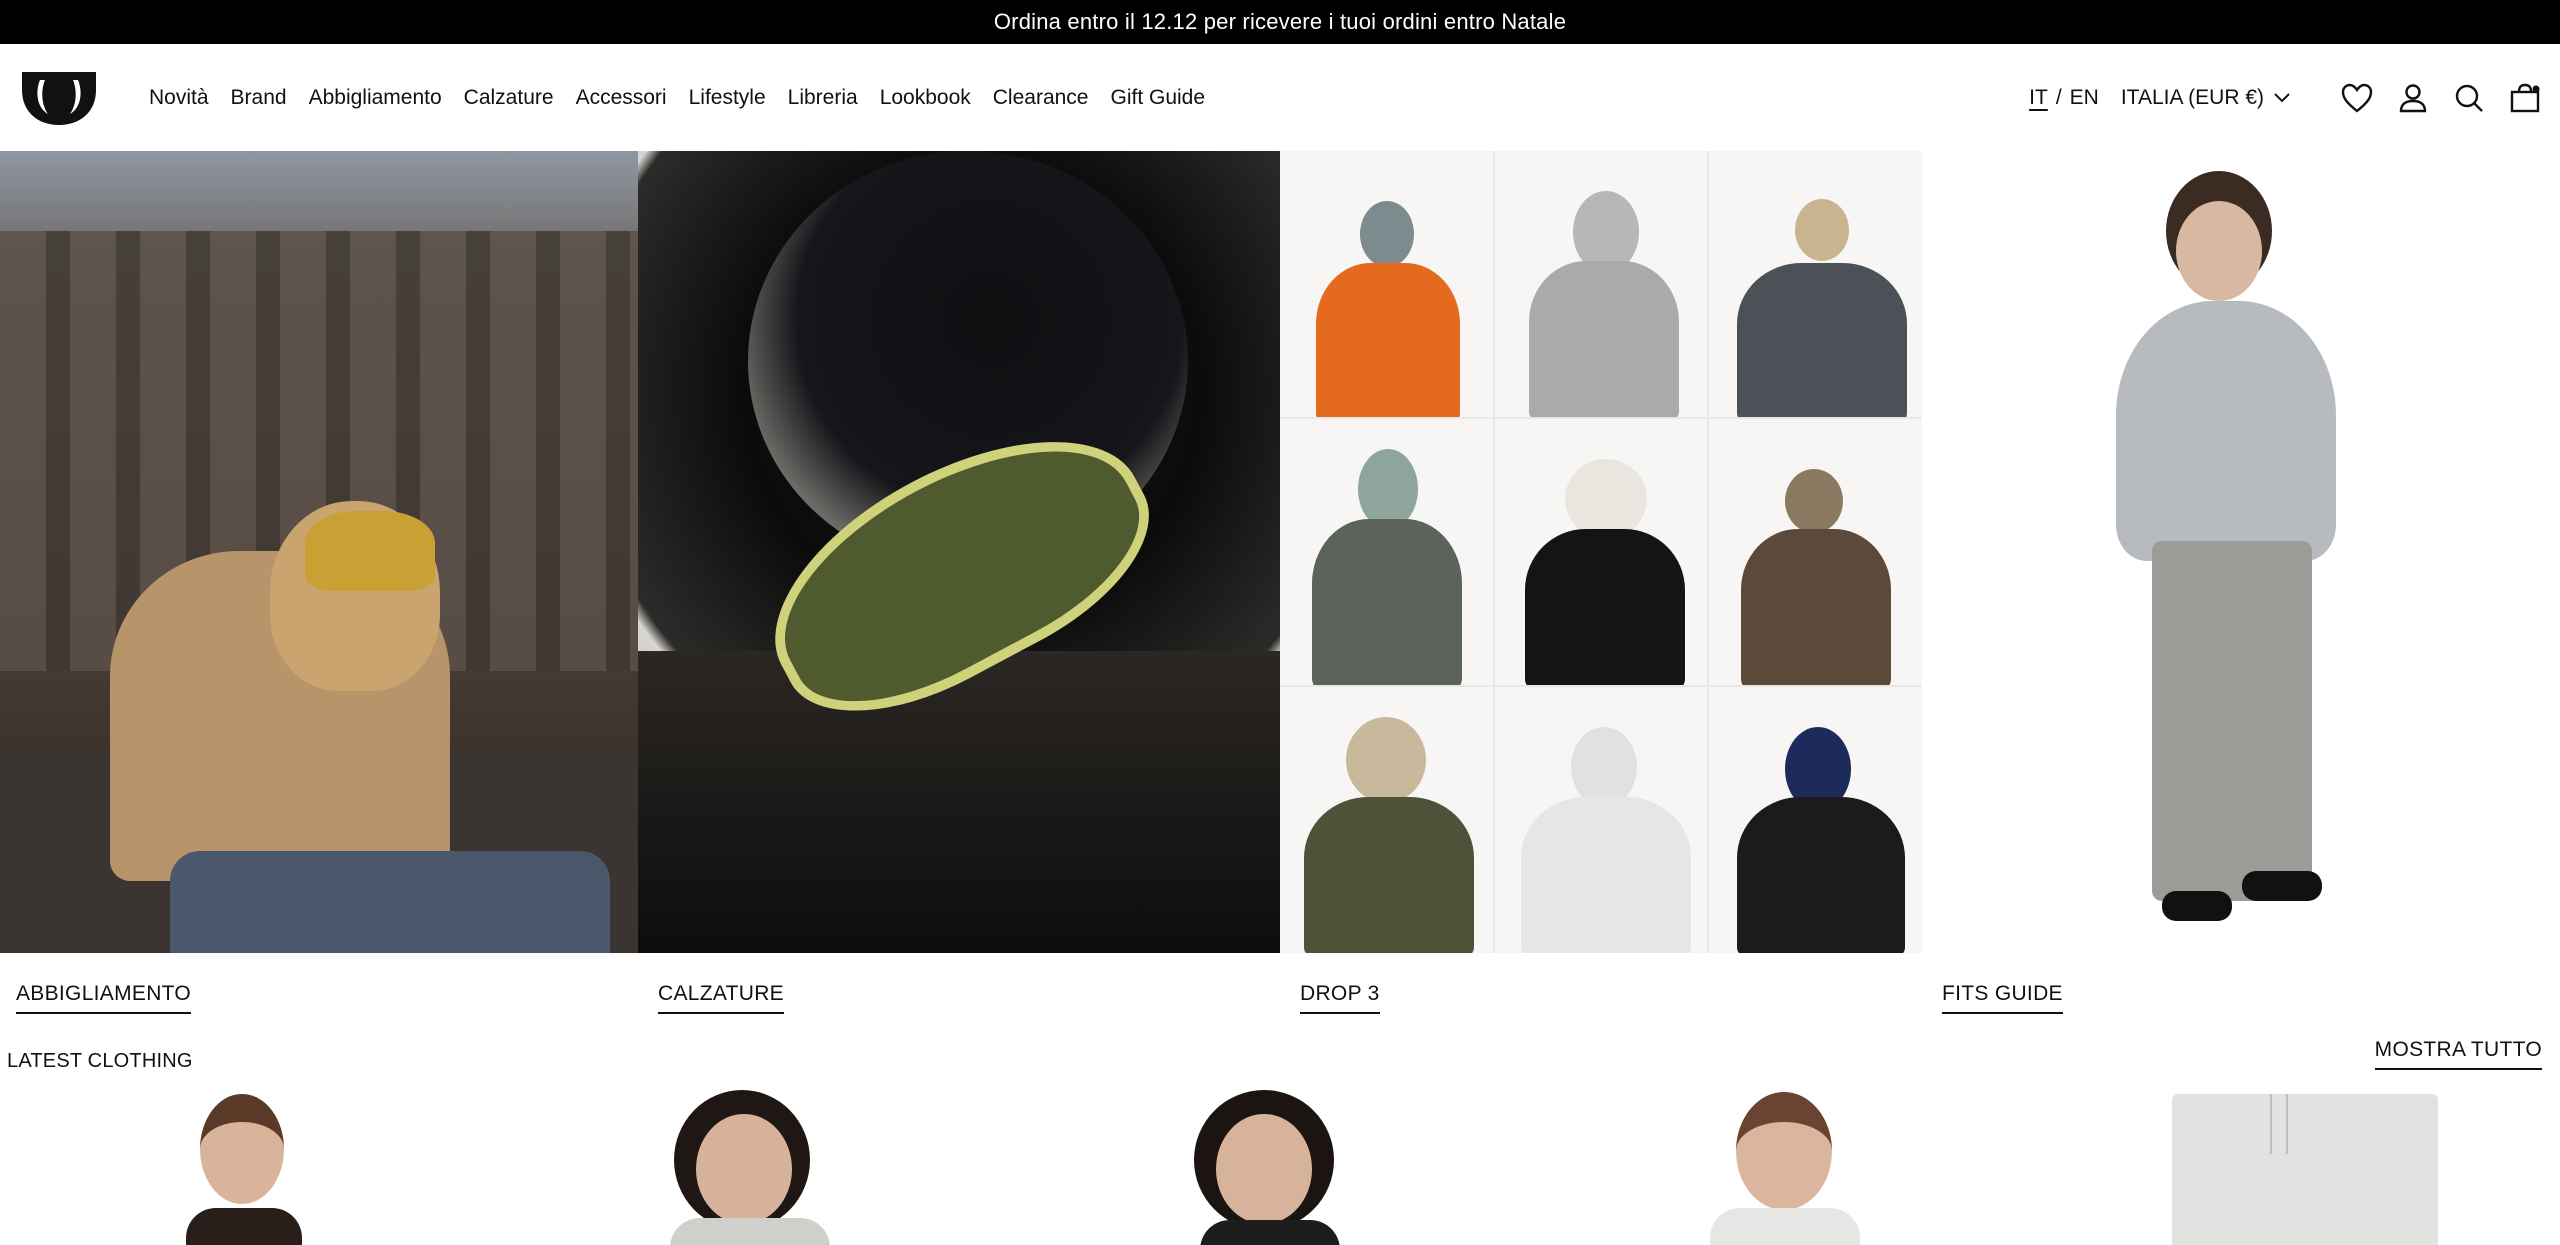  What do you see at coordinates (2002, 998) in the screenshot?
I see `category-link-fits-guide: FITS GUIDE` at bounding box center [2002, 998].